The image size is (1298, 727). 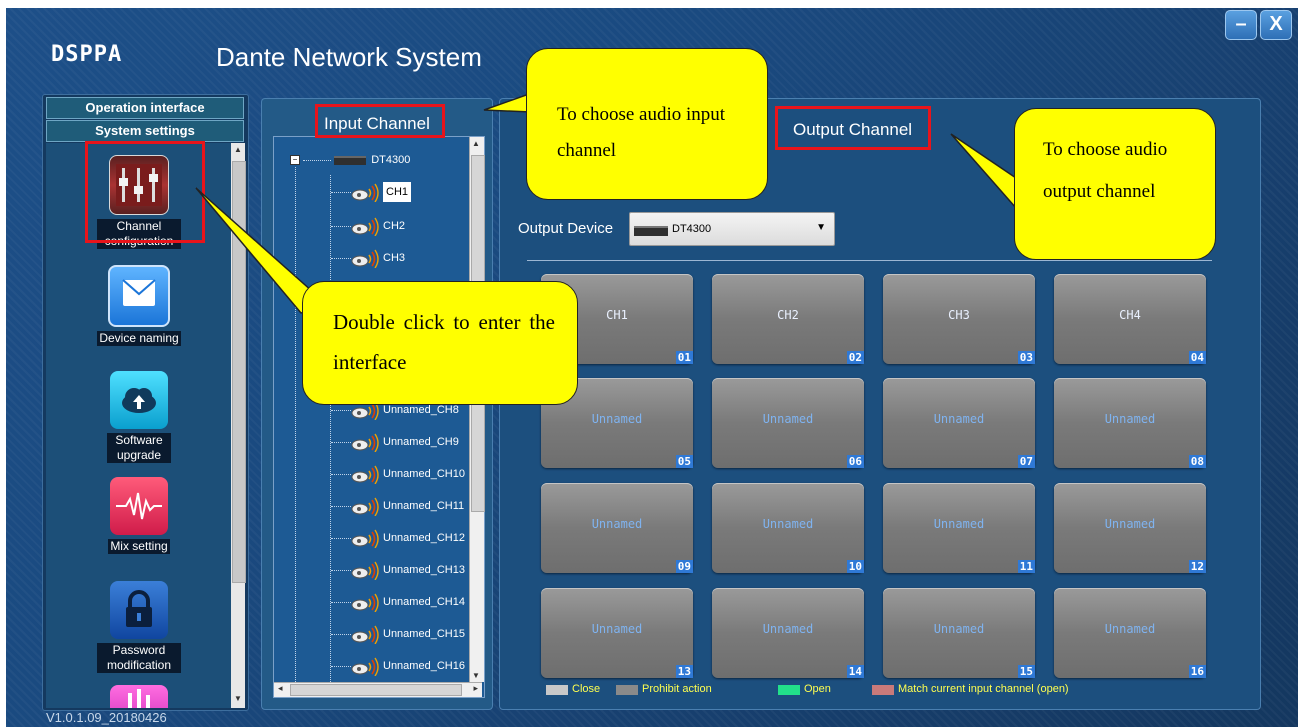 What do you see at coordinates (641, 132) in the screenshot?
I see `callout-input-text: To choose audio input channel` at bounding box center [641, 132].